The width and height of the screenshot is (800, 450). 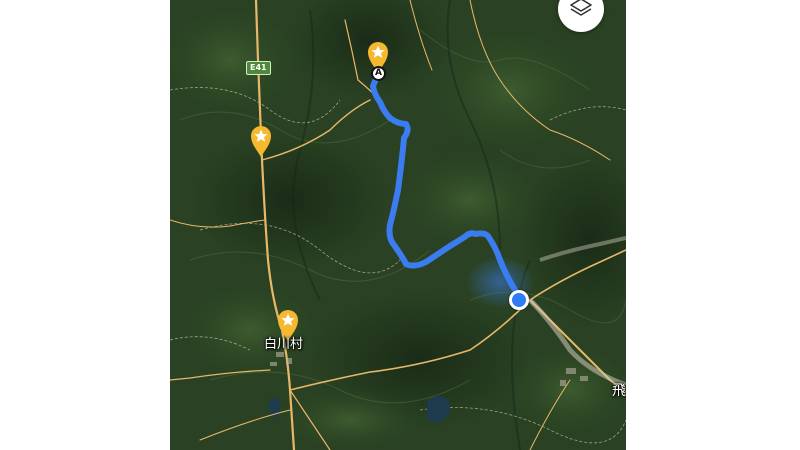 I want to click on star-pin-west, so click(x=261, y=141).